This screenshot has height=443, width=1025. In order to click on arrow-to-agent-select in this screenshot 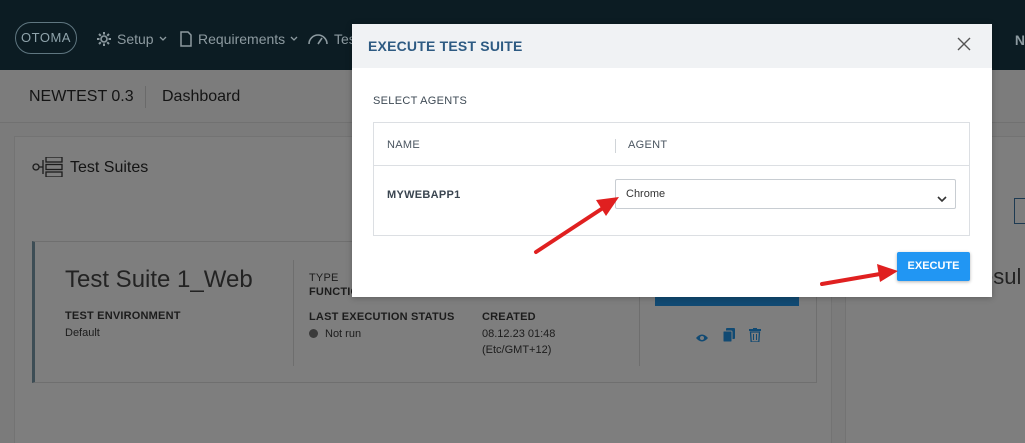, I will do `click(576, 225)`.